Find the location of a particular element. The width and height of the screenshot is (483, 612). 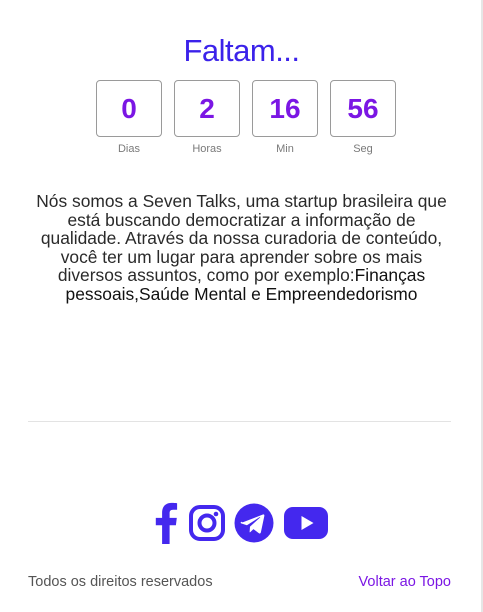

countdown-days-value: 0 is located at coordinates (129, 108).